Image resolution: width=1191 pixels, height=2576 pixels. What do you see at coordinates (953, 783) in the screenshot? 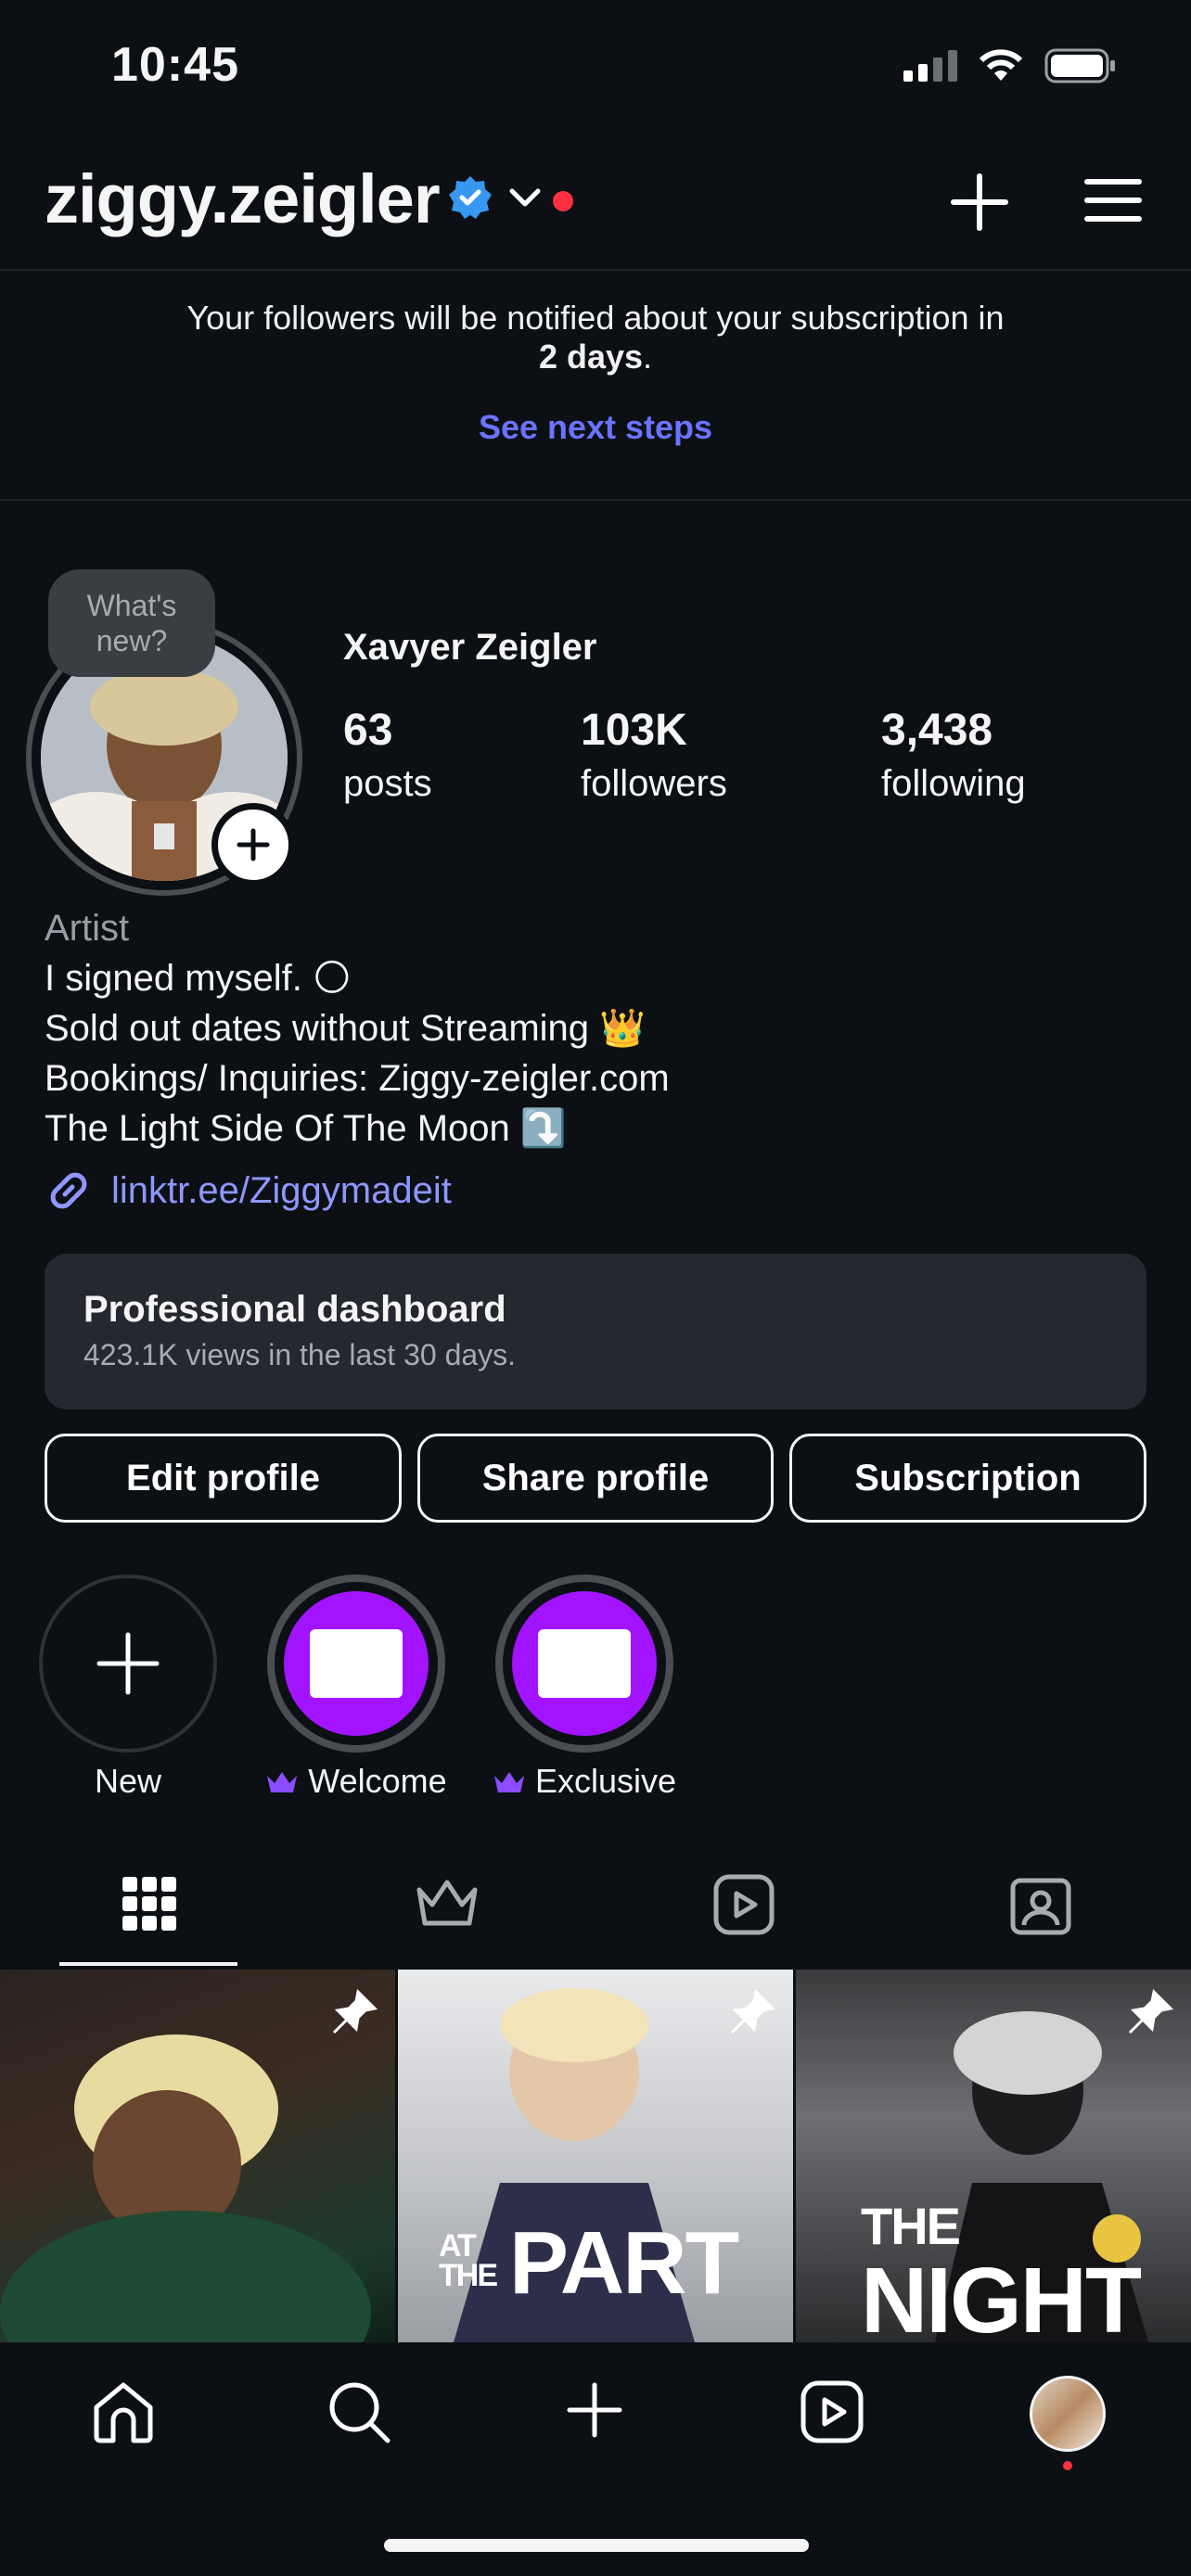
I see `following-label: following` at bounding box center [953, 783].